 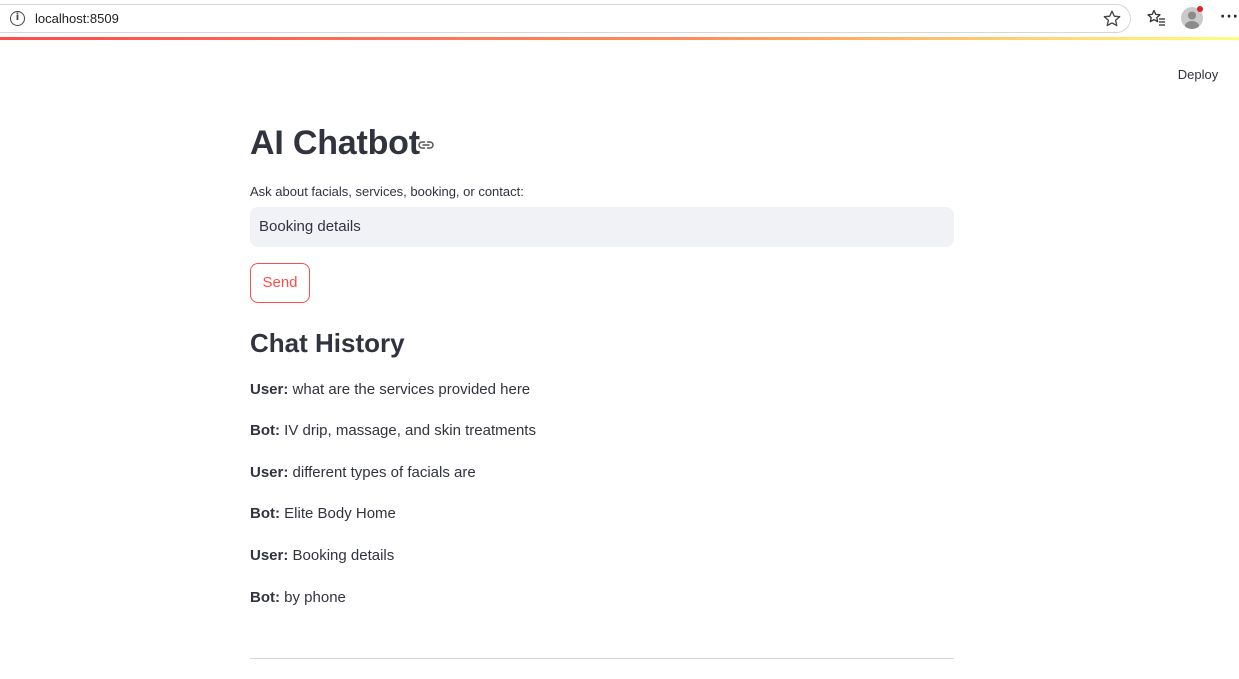 I want to click on notification-dot, so click(x=1200, y=9).